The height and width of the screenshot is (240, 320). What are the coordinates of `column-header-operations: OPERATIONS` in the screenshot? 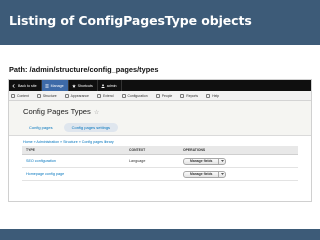 It's located at (194, 150).